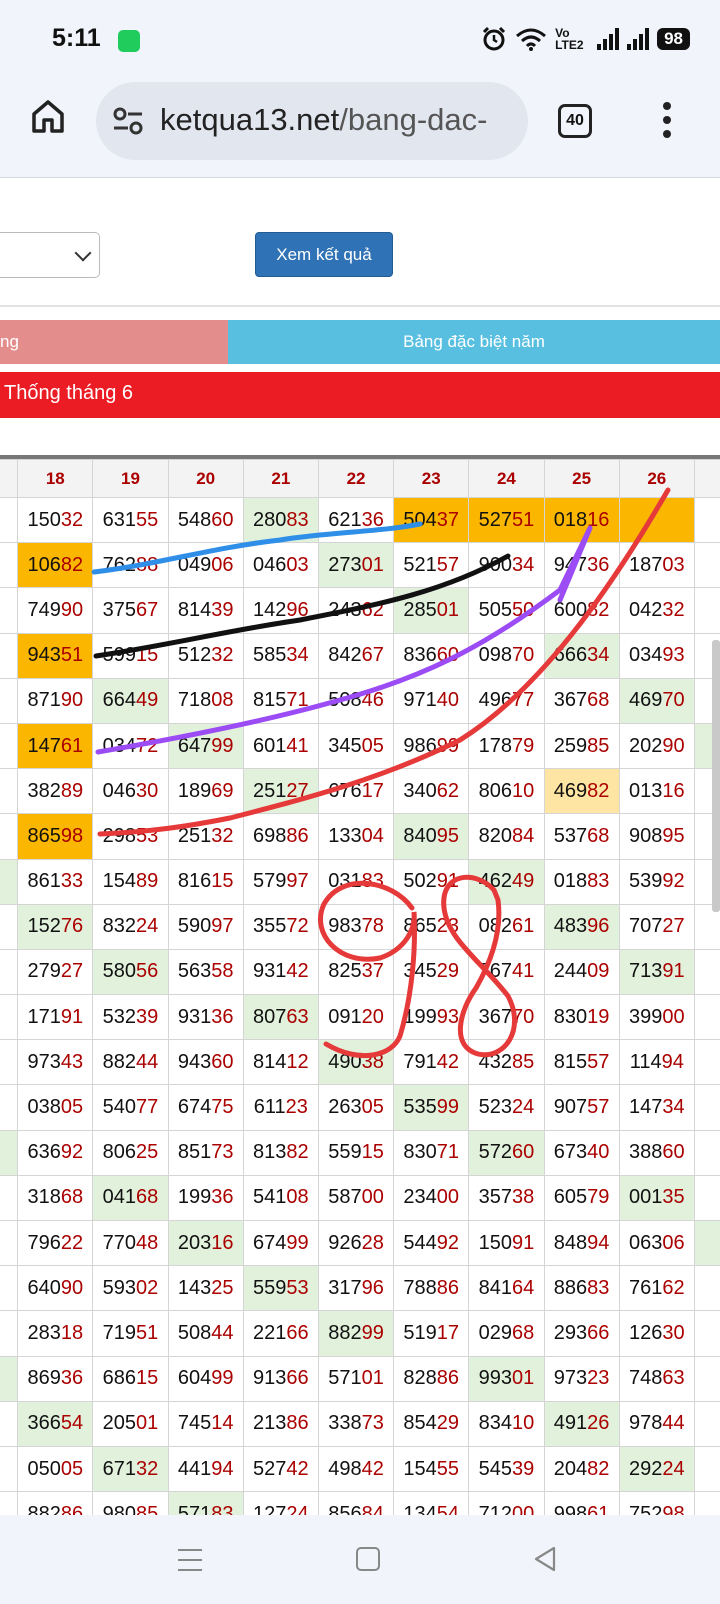 The image size is (720, 1604). What do you see at coordinates (494, 38) in the screenshot?
I see `alarm-icon` at bounding box center [494, 38].